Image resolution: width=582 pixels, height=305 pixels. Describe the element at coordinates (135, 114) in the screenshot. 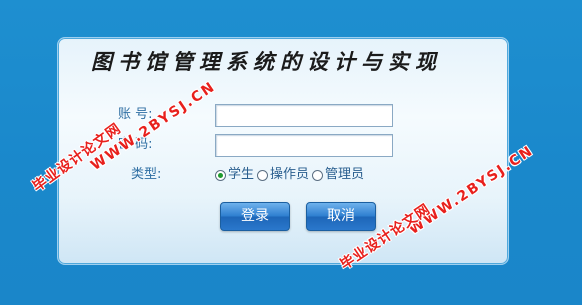

I see `account-label: 账 号:` at that location.